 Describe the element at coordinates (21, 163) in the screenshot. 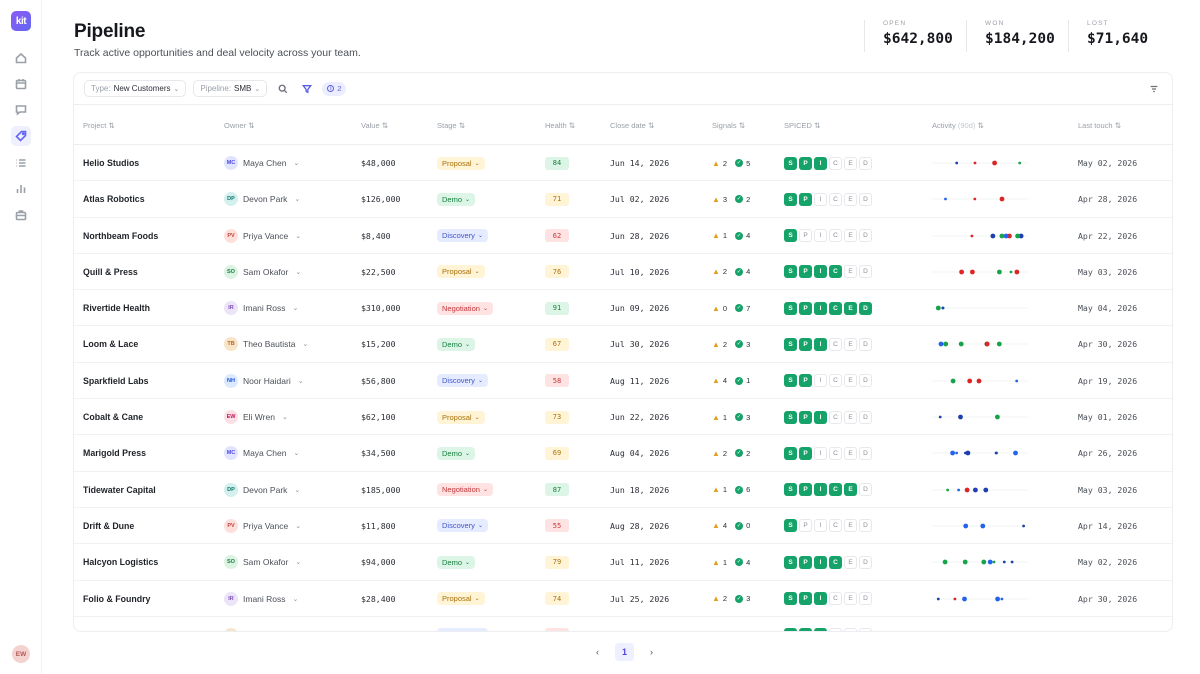

I see `list-icon` at that location.